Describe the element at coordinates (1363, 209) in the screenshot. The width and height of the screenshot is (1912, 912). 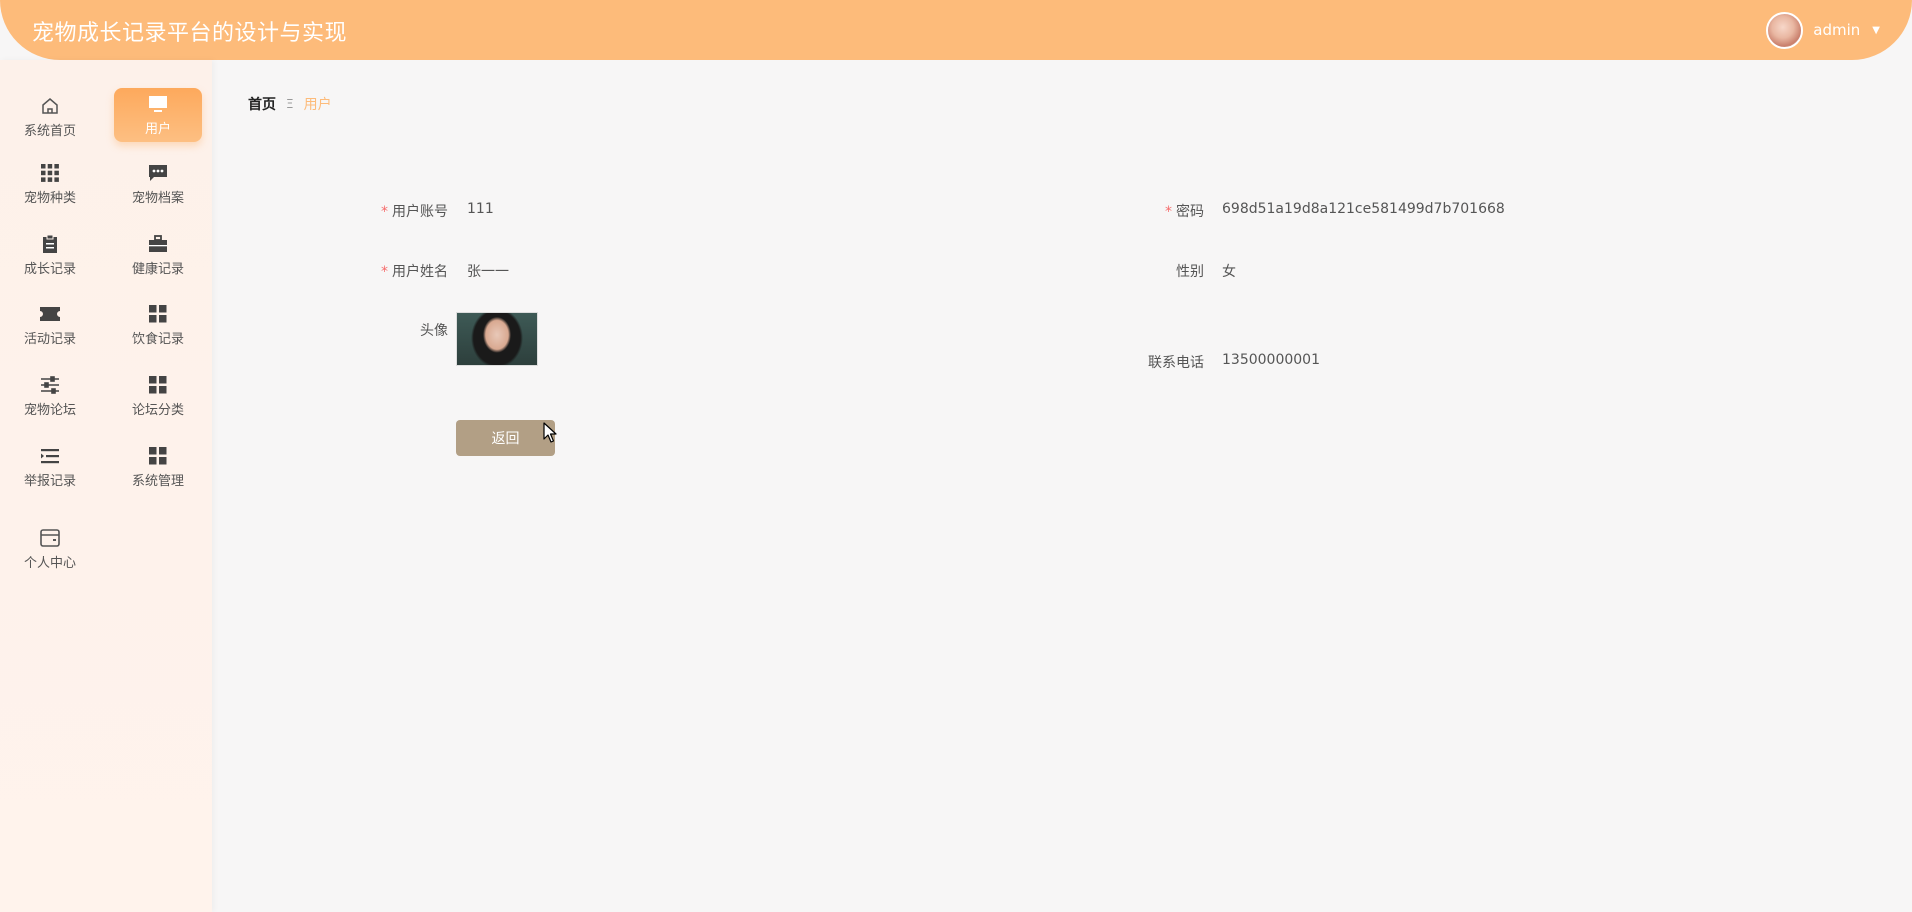
I see `password-value: 698d51a19d8a121ce581499d7b701668` at that location.